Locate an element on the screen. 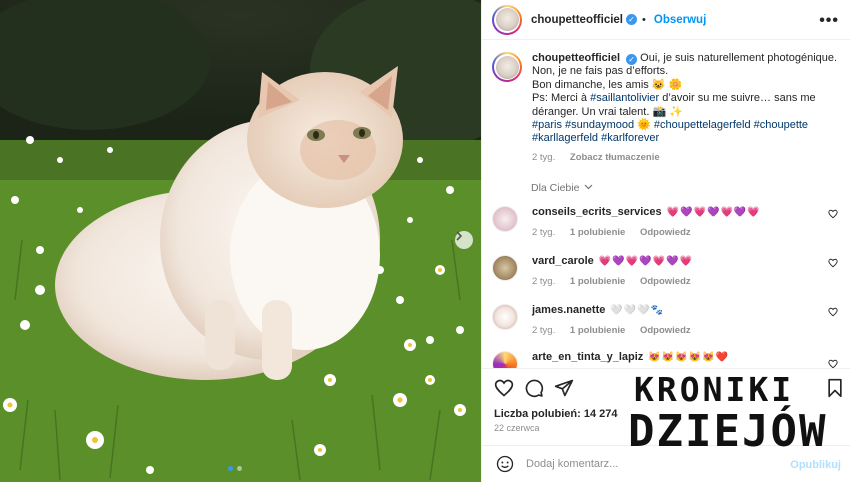 This screenshot has width=850, height=482. caption-username: choupetteofficiel is located at coordinates (576, 58).